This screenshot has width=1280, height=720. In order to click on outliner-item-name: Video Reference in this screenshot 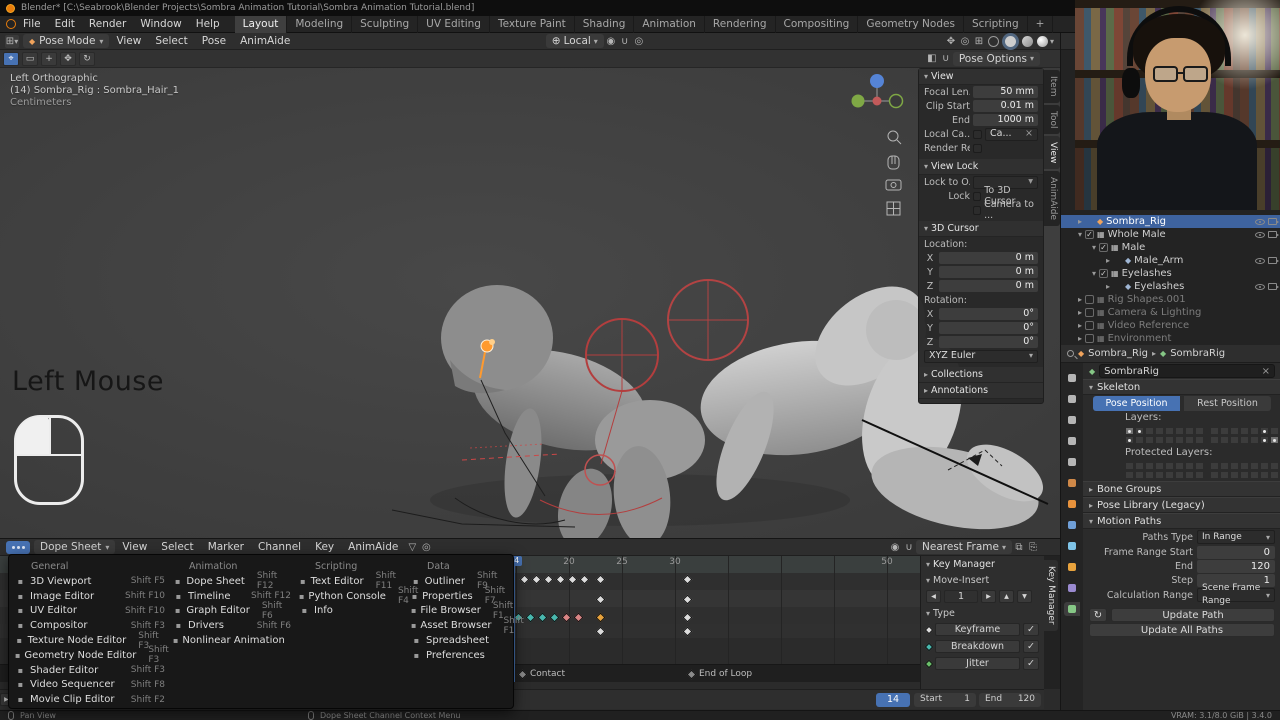, I will do `click(1180, 325)`.